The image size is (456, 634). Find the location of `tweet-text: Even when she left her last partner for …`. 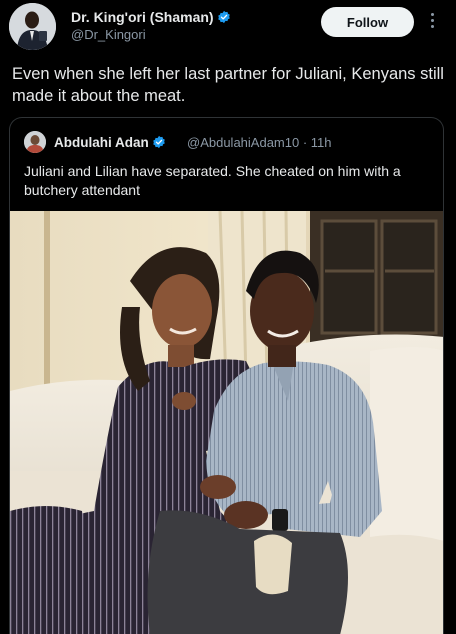

tweet-text: Even when she left her last partner for … is located at coordinates (228, 85).